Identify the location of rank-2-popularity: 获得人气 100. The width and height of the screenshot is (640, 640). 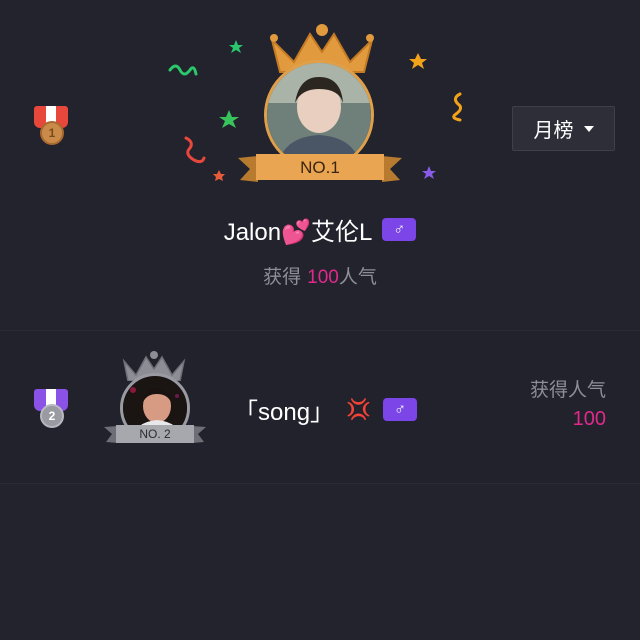
(568, 403).